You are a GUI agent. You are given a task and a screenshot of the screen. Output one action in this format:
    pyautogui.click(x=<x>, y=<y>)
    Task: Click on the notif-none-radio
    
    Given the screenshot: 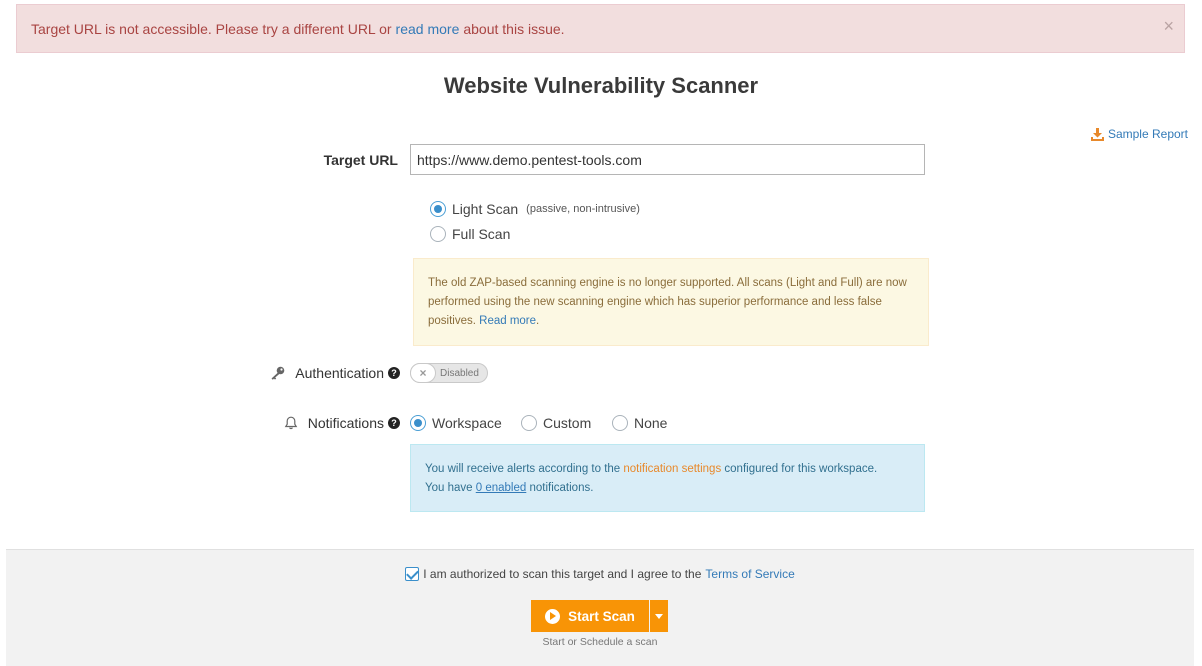 What is the action you would take?
    pyautogui.click(x=620, y=423)
    